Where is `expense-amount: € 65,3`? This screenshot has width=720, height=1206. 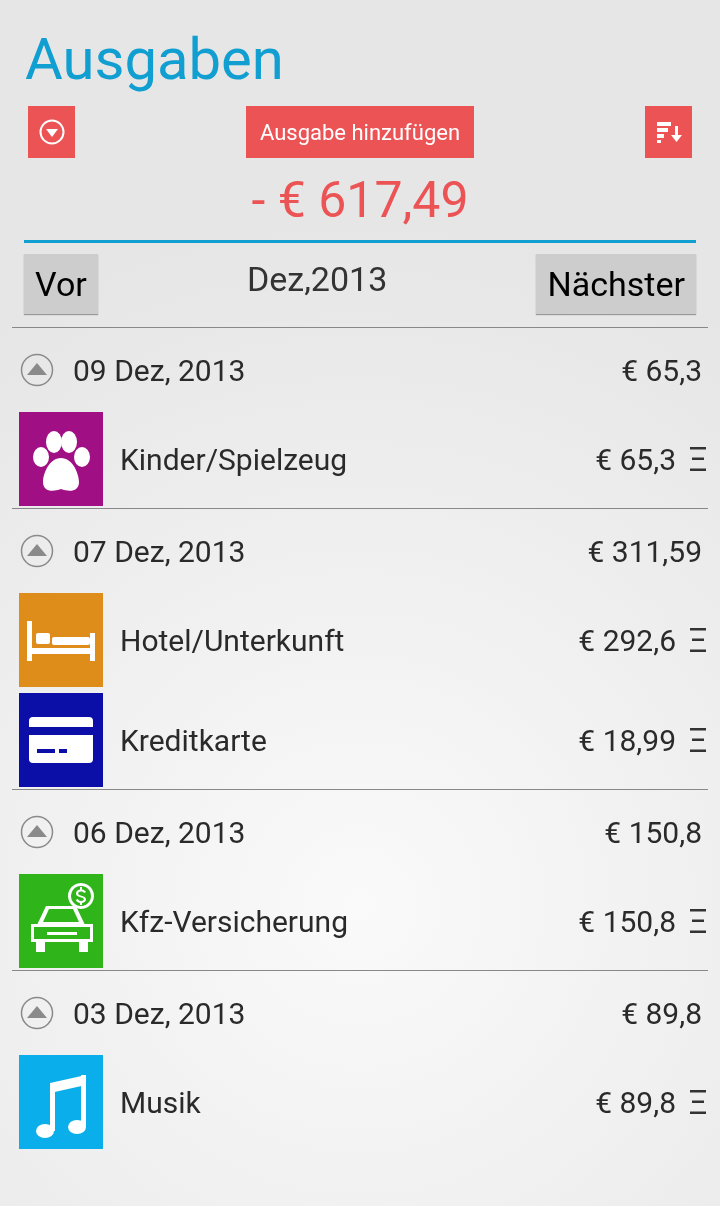
expense-amount: € 65,3 is located at coordinates (635, 459).